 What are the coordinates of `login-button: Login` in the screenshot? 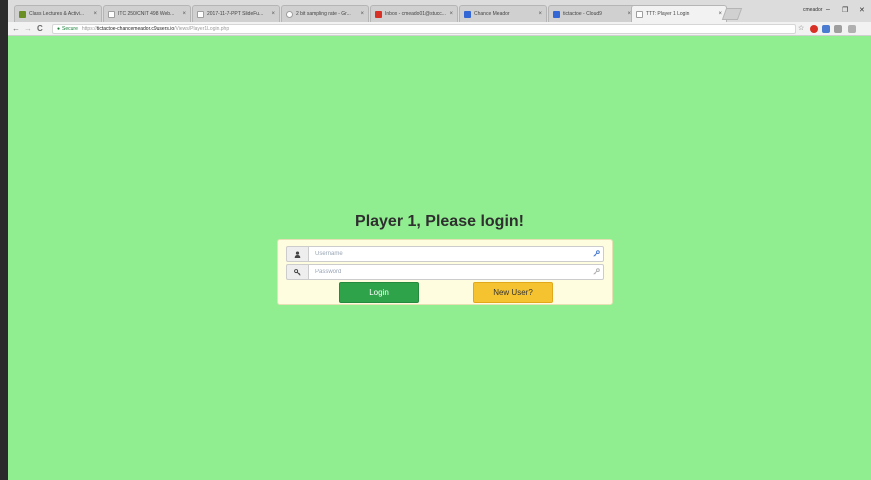 It's located at (379, 292).